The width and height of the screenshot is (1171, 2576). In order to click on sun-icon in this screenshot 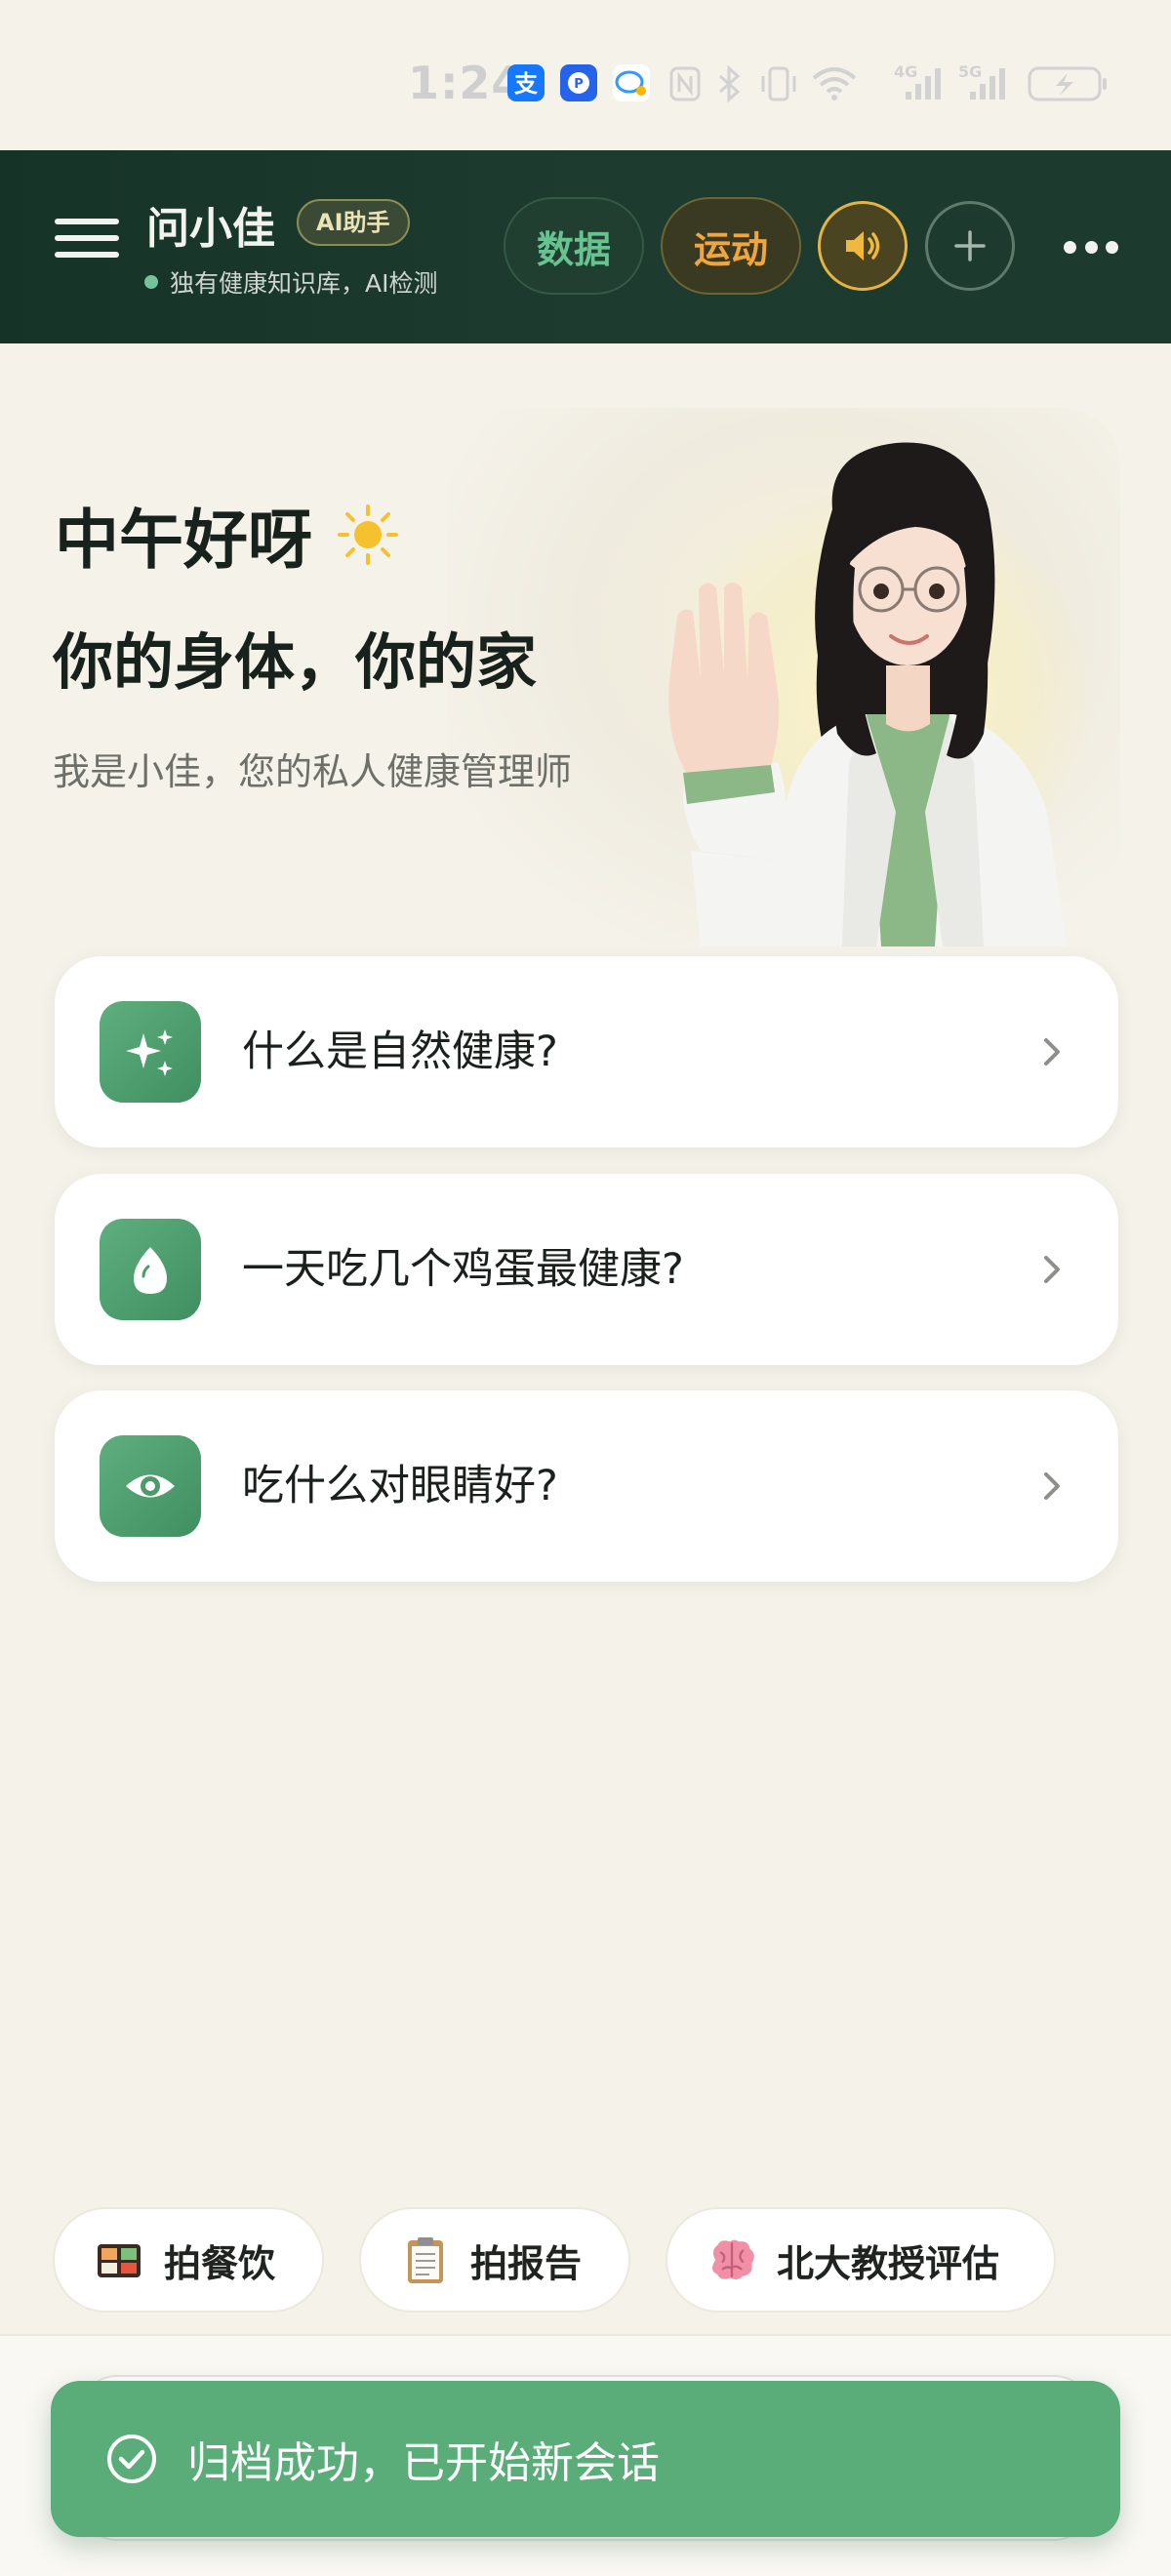, I will do `click(368, 534)`.